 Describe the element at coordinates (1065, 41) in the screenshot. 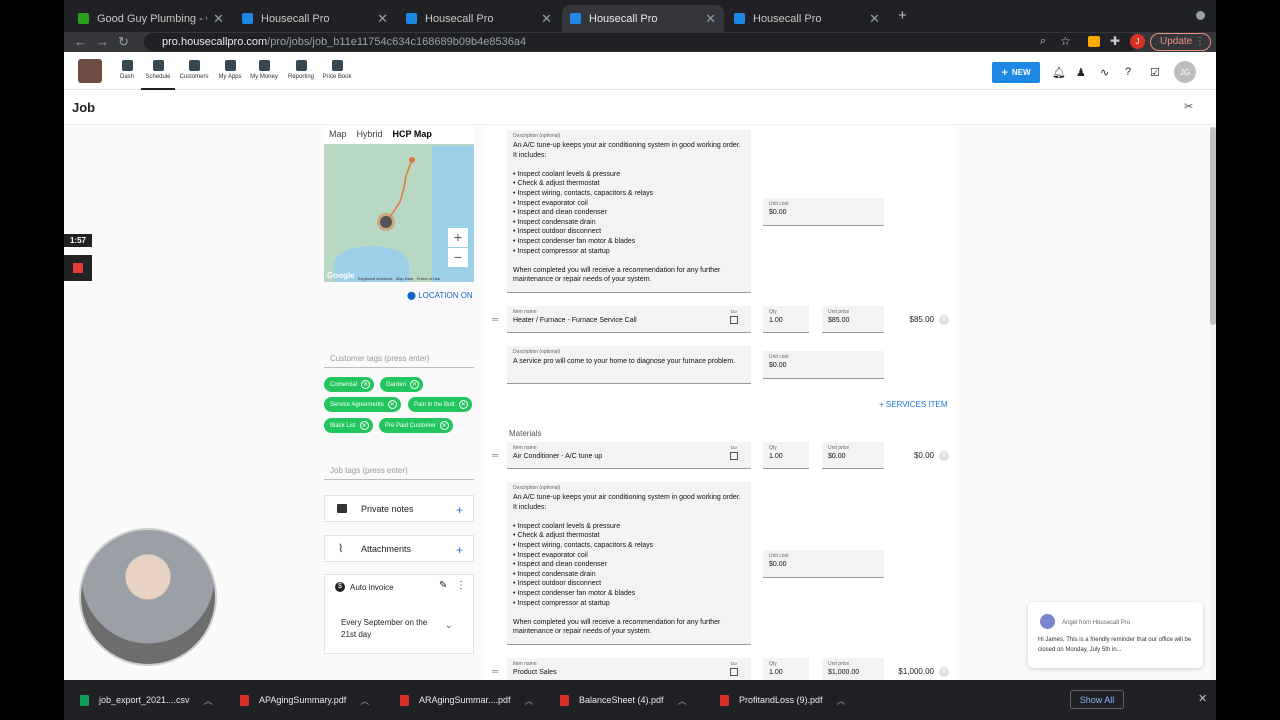

I see `bookmark-star-icon: ☆` at that location.